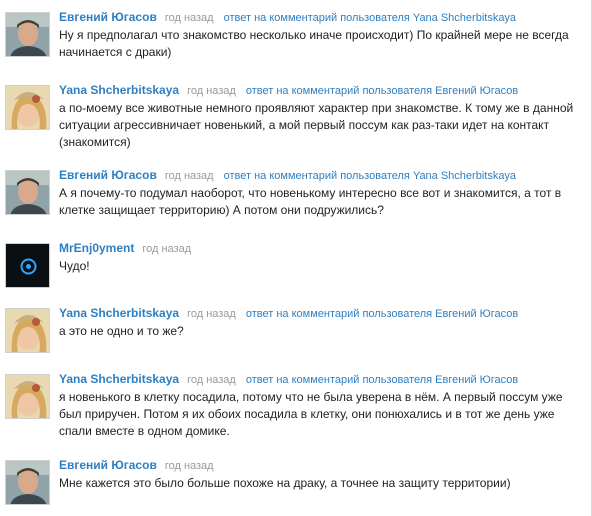 The image size is (592, 516). I want to click on author-name: MrEnj0yment, so click(96, 248).